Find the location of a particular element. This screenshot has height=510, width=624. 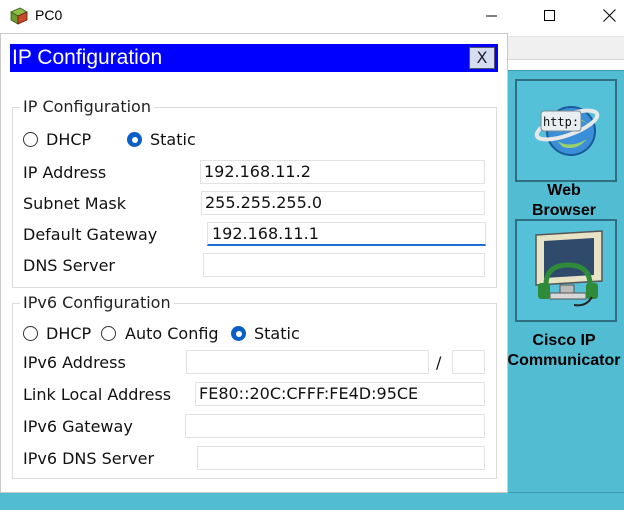

cisco-ip-communicator-icon is located at coordinates (568, 272).